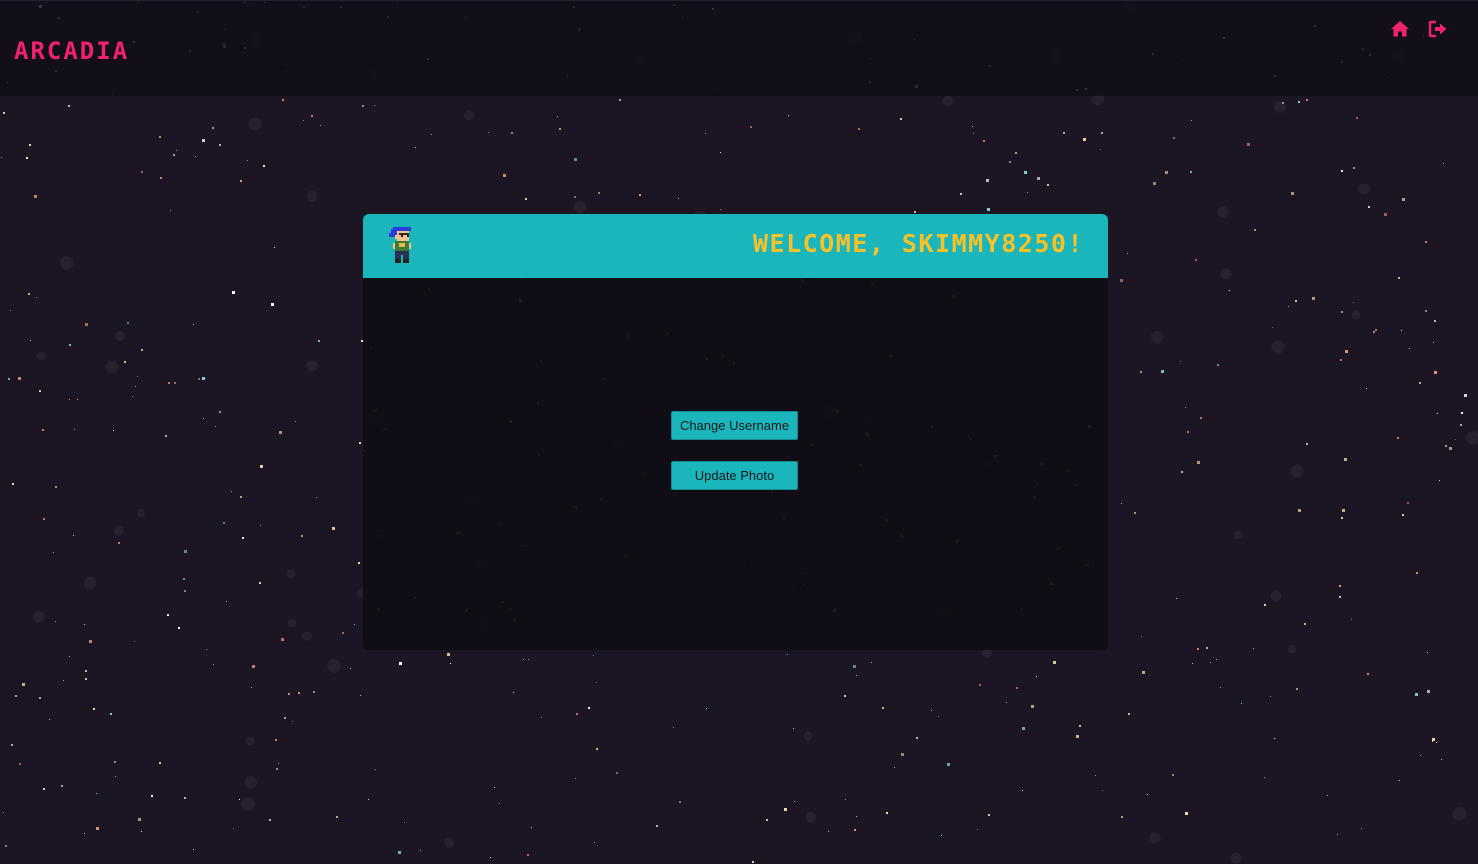 This screenshot has width=1478, height=864. I want to click on app-logo-title: ARCADIA, so click(71, 51).